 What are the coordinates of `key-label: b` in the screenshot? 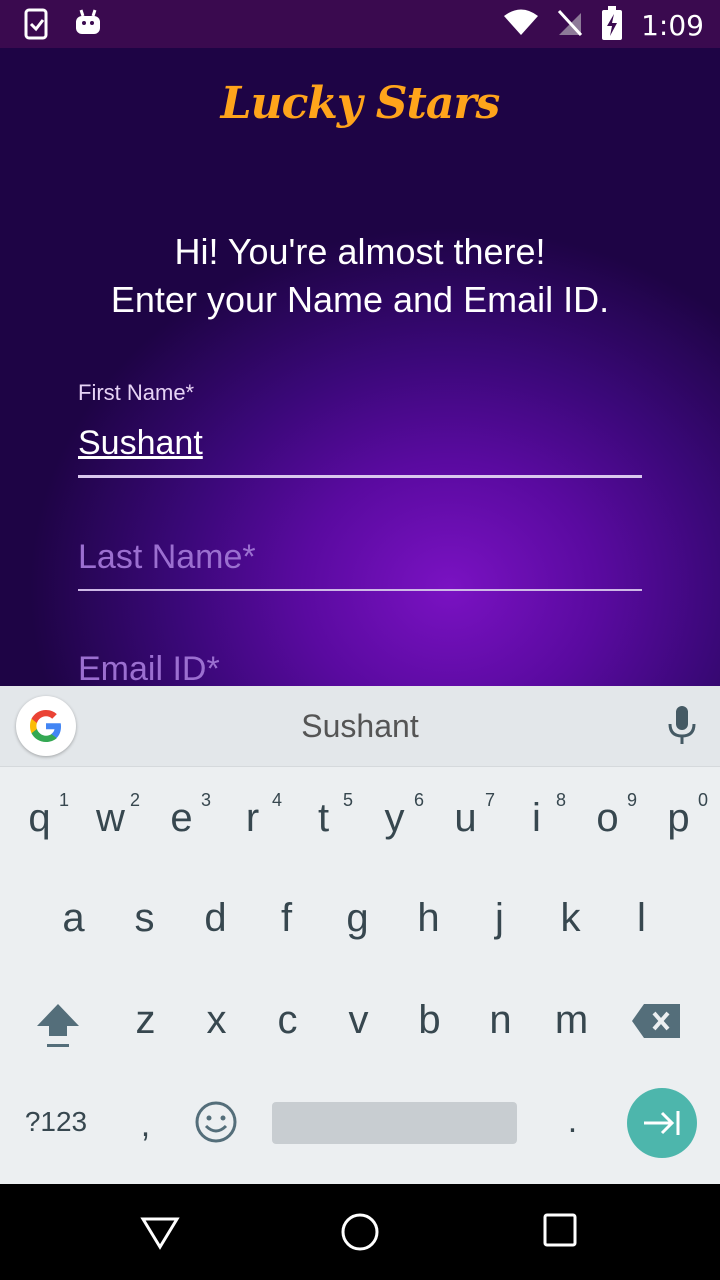 It's located at (429, 1020).